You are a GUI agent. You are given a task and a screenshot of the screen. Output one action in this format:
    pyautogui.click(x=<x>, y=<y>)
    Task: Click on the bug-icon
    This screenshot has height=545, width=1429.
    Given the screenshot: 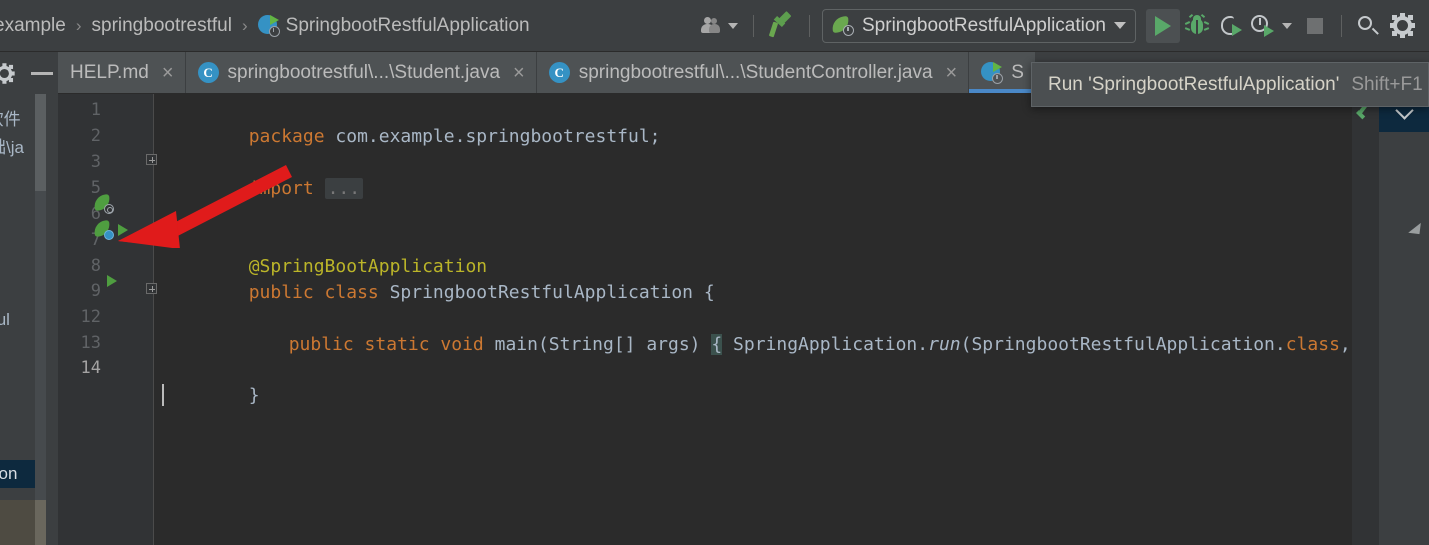 What is the action you would take?
    pyautogui.click(x=1197, y=24)
    